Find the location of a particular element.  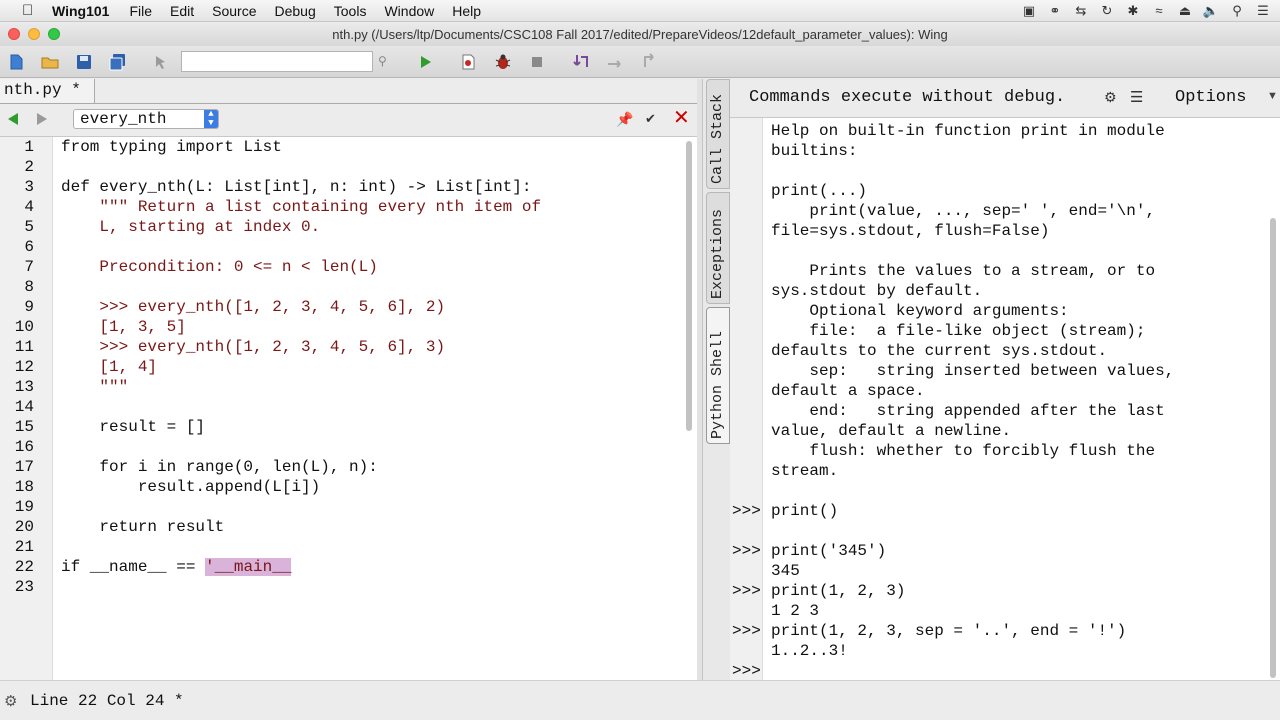

step-over-icon is located at coordinates (615, 62).